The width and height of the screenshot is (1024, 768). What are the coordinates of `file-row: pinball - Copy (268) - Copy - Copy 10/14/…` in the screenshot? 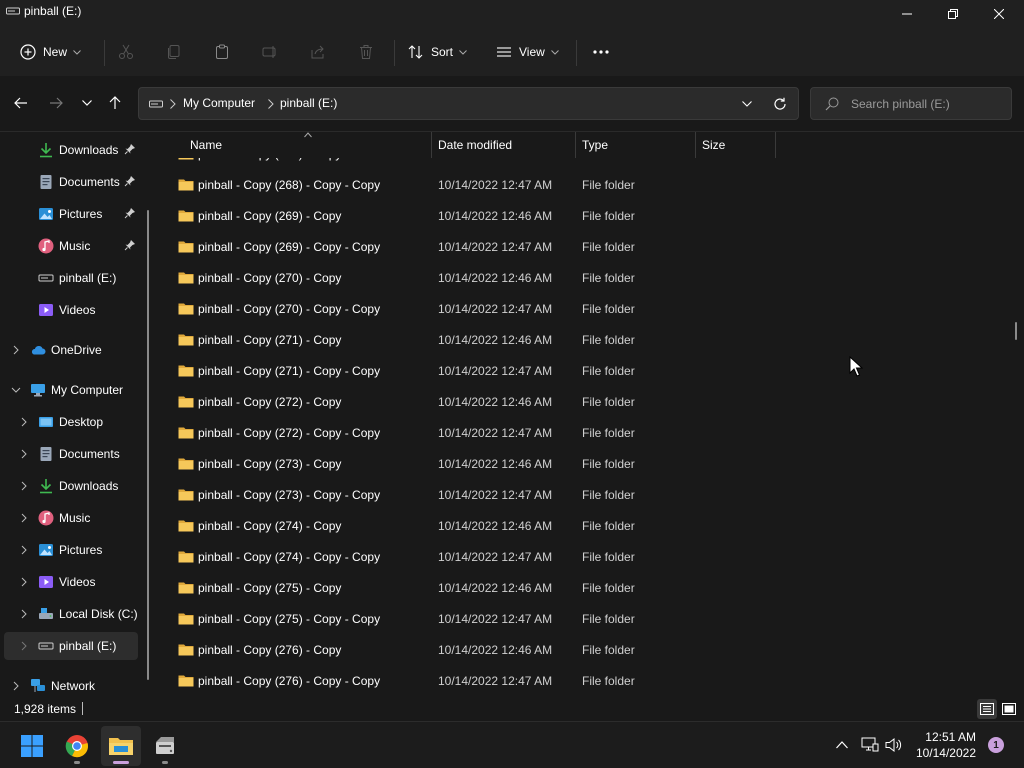 It's located at (482, 185).